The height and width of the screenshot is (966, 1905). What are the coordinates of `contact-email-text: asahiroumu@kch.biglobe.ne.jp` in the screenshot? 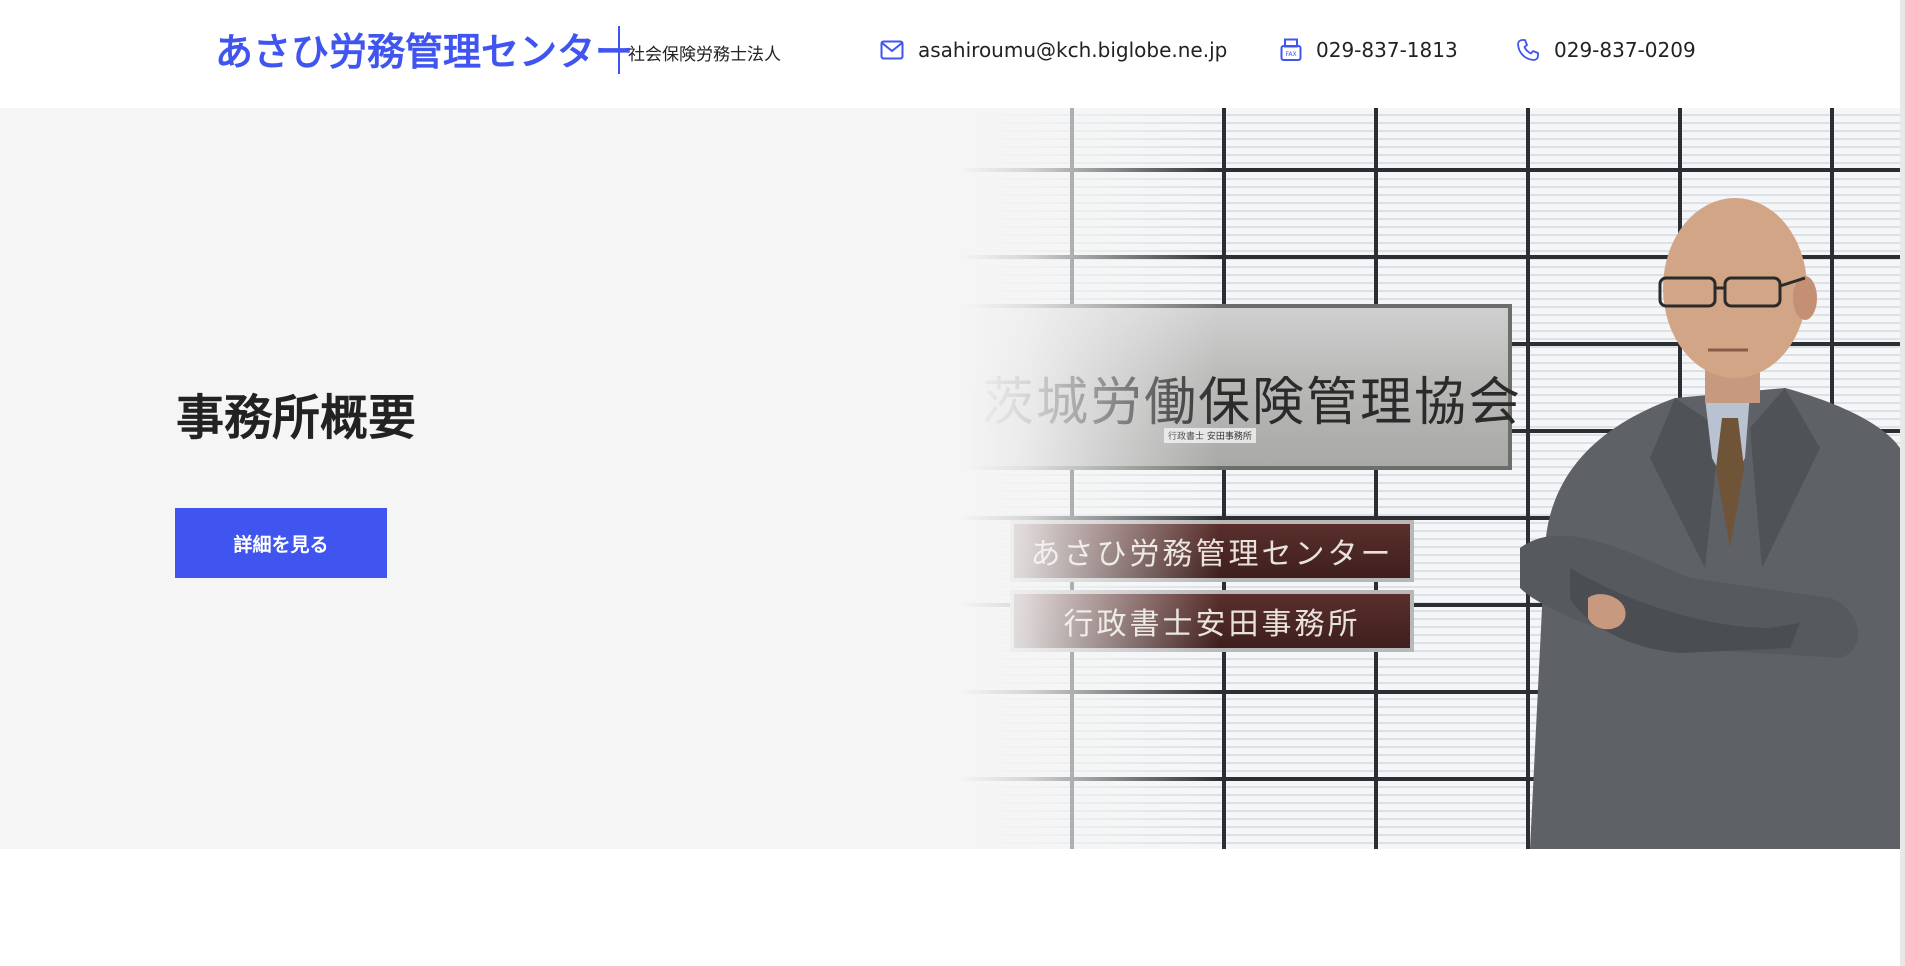 It's located at (1072, 50).